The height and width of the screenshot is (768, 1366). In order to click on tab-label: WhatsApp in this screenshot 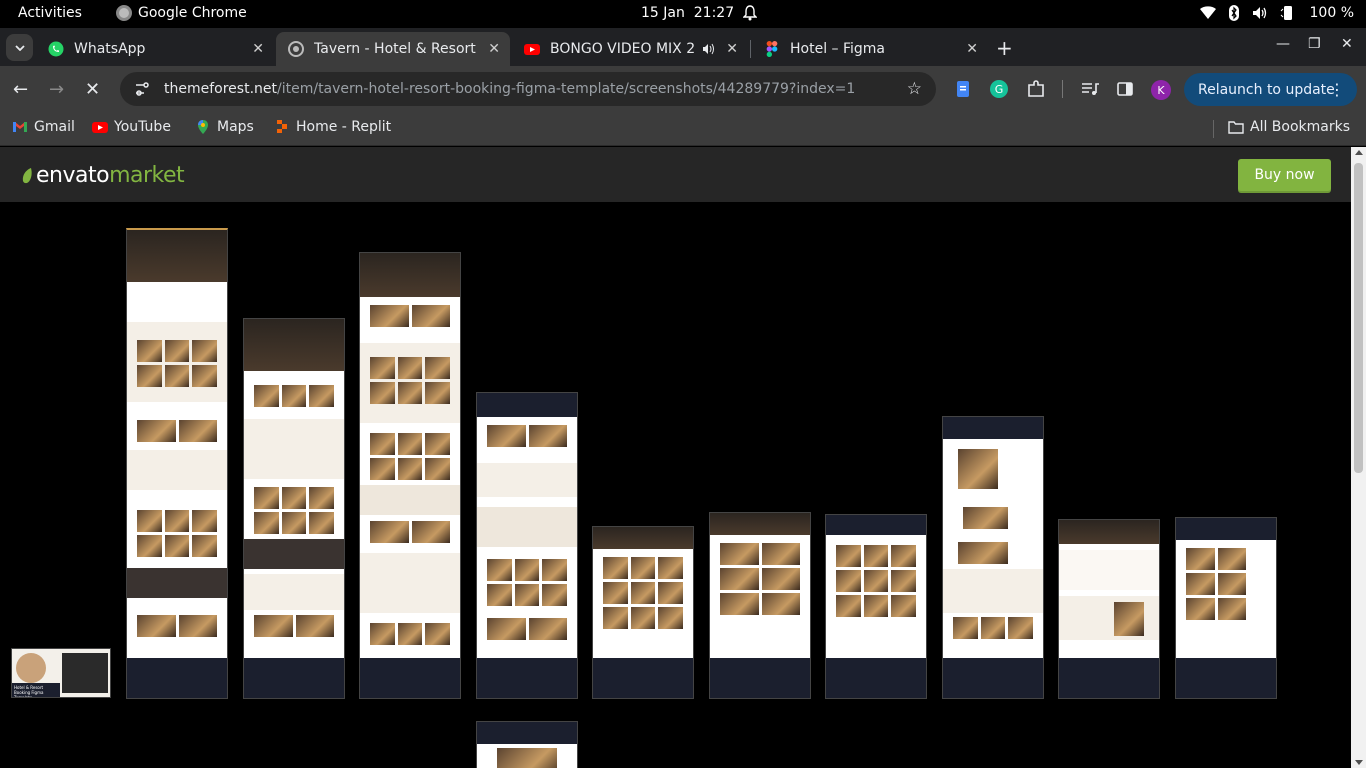, I will do `click(110, 49)`.